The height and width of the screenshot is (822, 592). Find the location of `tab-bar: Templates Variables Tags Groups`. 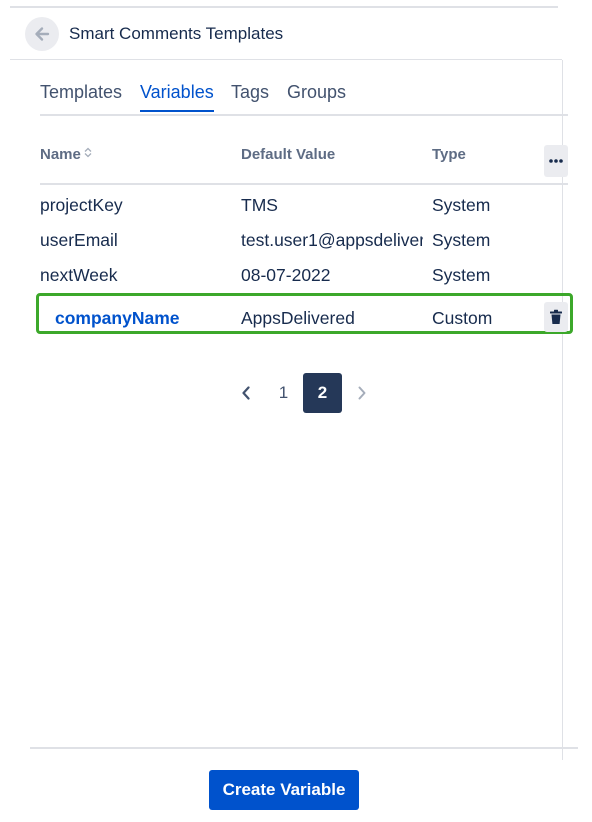

tab-bar: Templates Variables Tags Groups is located at coordinates (304, 99).